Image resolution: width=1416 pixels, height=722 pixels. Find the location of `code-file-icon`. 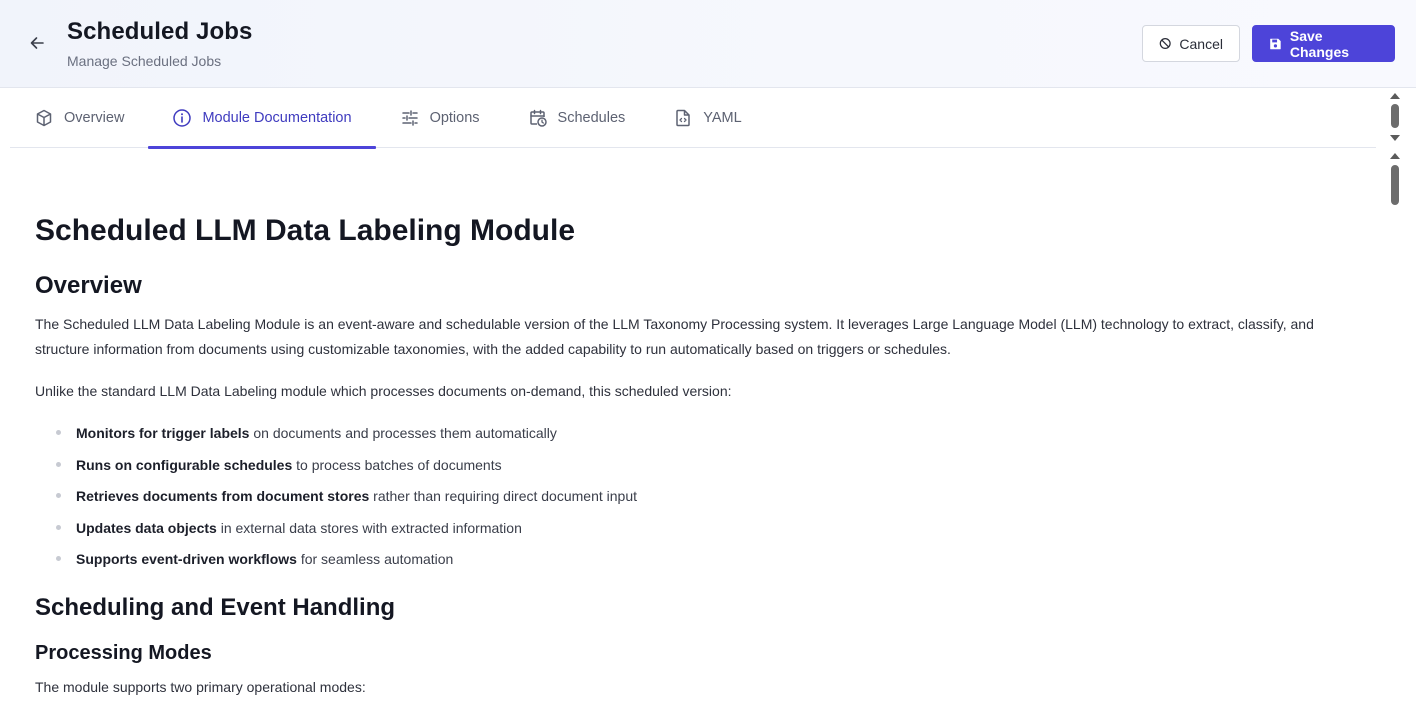

code-file-icon is located at coordinates (683, 118).